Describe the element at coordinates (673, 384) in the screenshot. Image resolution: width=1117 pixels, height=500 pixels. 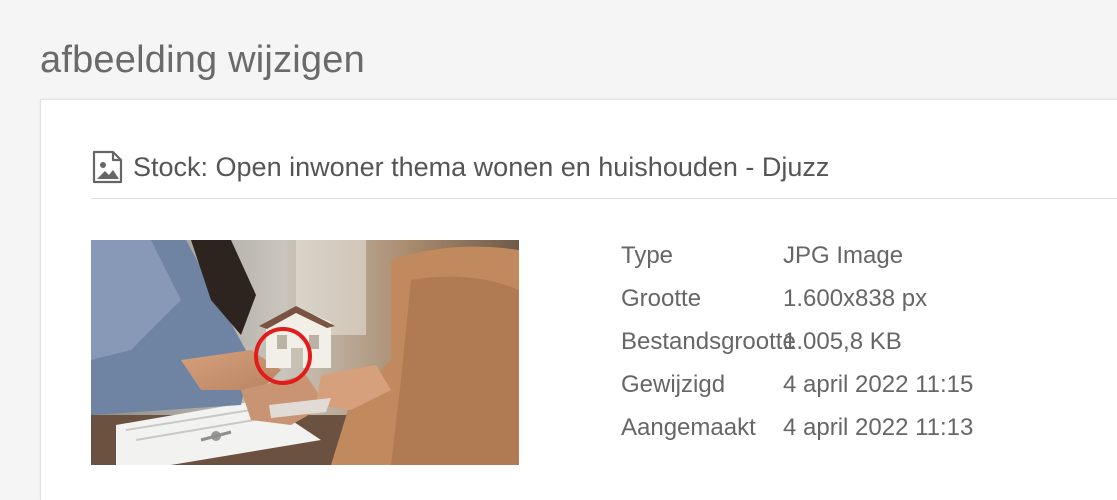
I see `detail-label: Gewijzigd` at that location.